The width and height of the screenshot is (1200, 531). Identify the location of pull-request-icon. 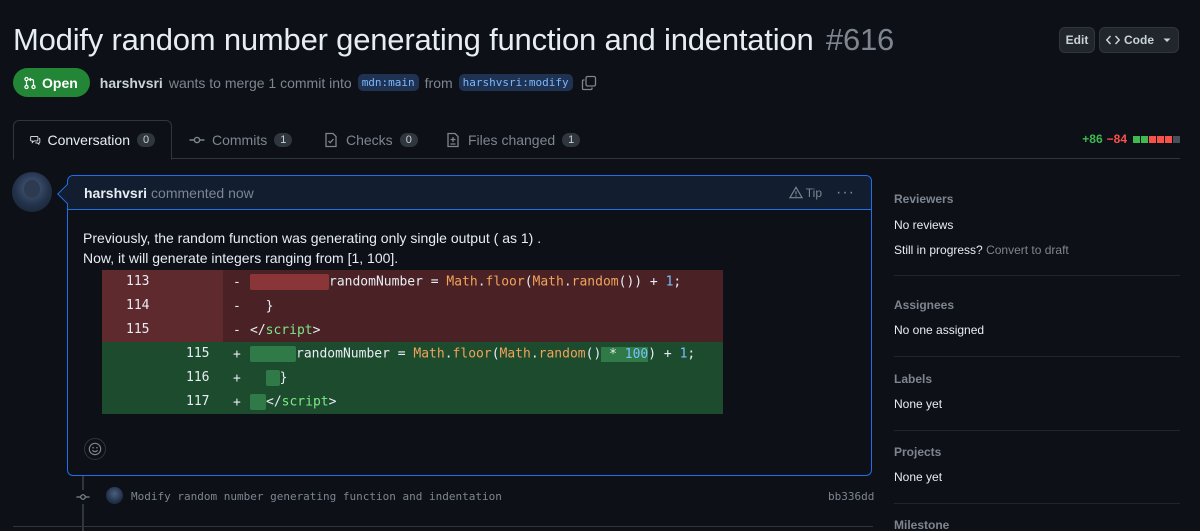
(30, 82).